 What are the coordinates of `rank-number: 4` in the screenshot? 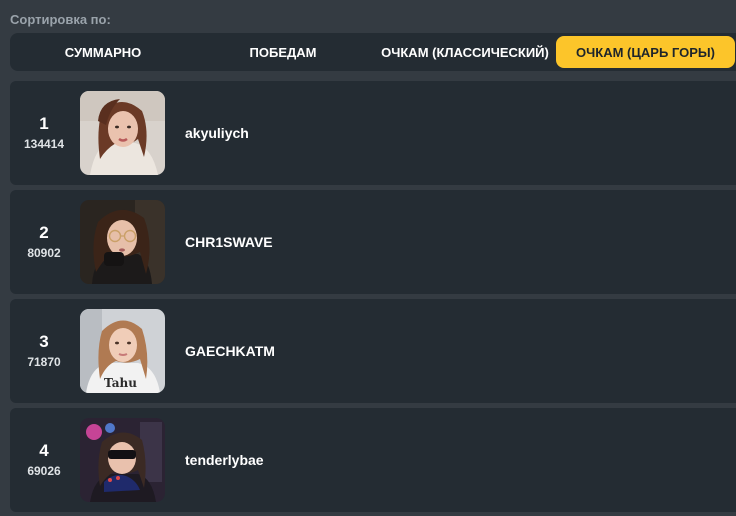 It's located at (44, 450).